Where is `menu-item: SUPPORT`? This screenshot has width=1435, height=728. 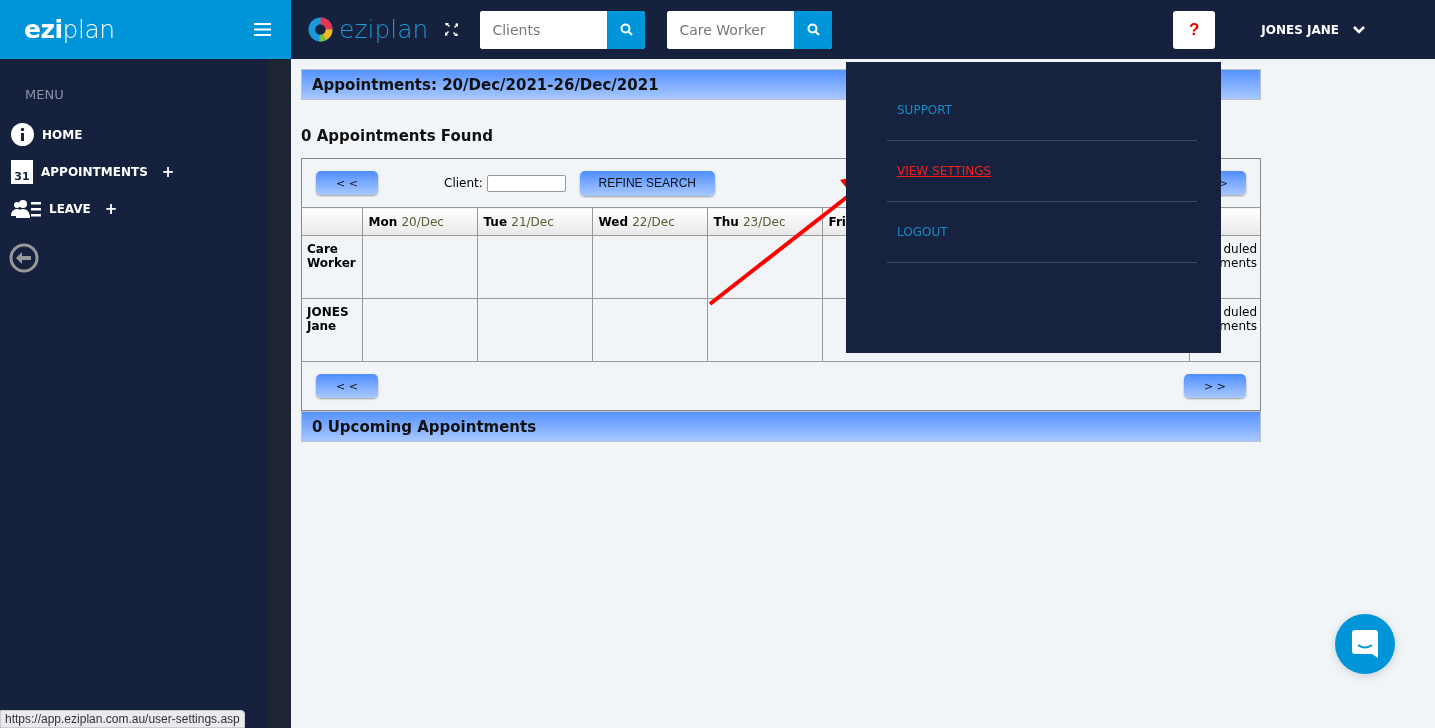
menu-item: SUPPORT is located at coordinates (1042, 110).